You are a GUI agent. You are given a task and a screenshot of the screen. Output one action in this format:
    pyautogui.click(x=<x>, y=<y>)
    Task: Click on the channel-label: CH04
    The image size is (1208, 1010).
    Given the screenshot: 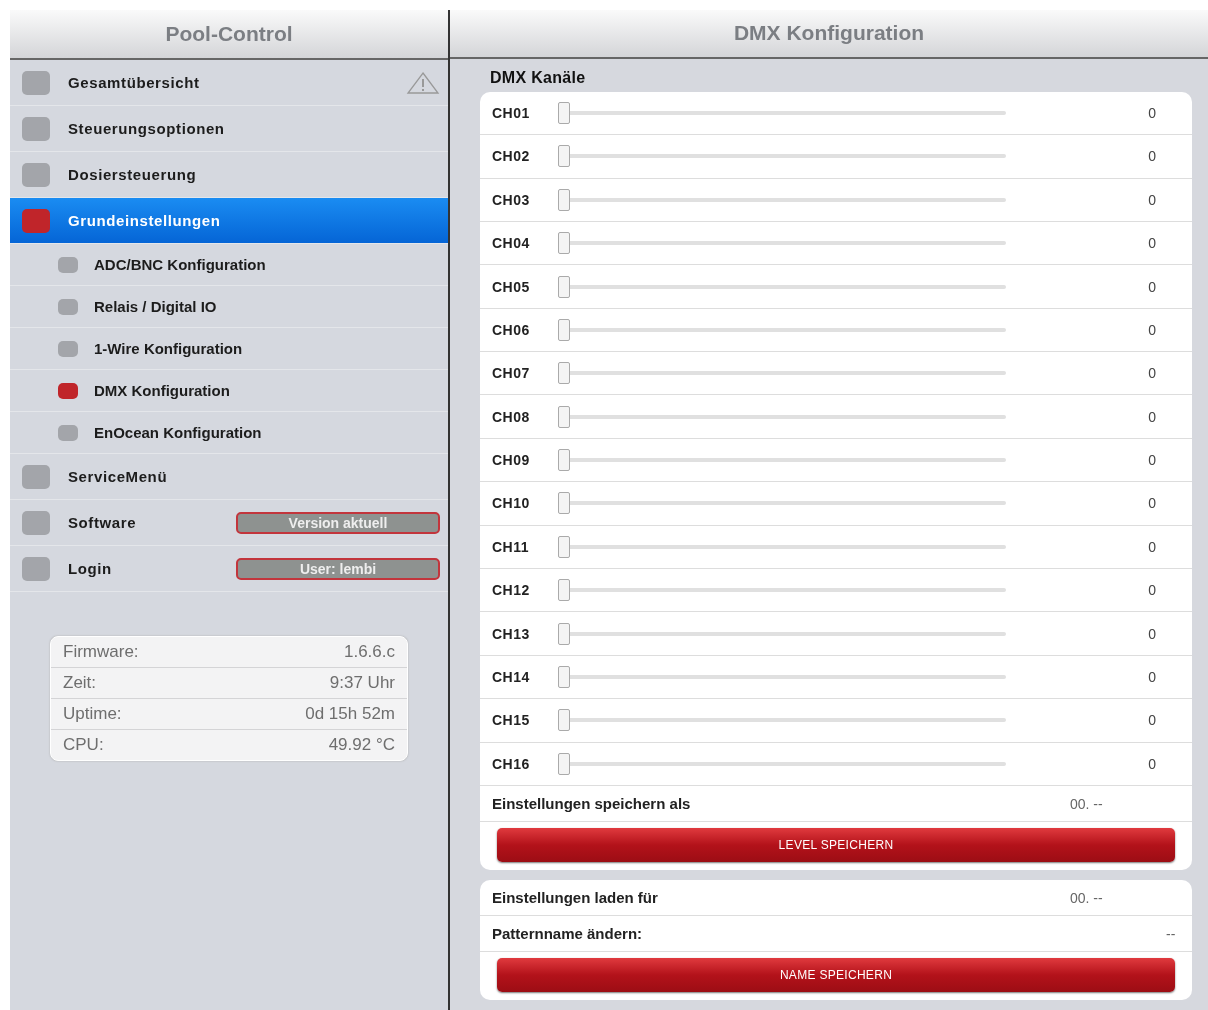 What is the action you would take?
    pyautogui.click(x=511, y=243)
    